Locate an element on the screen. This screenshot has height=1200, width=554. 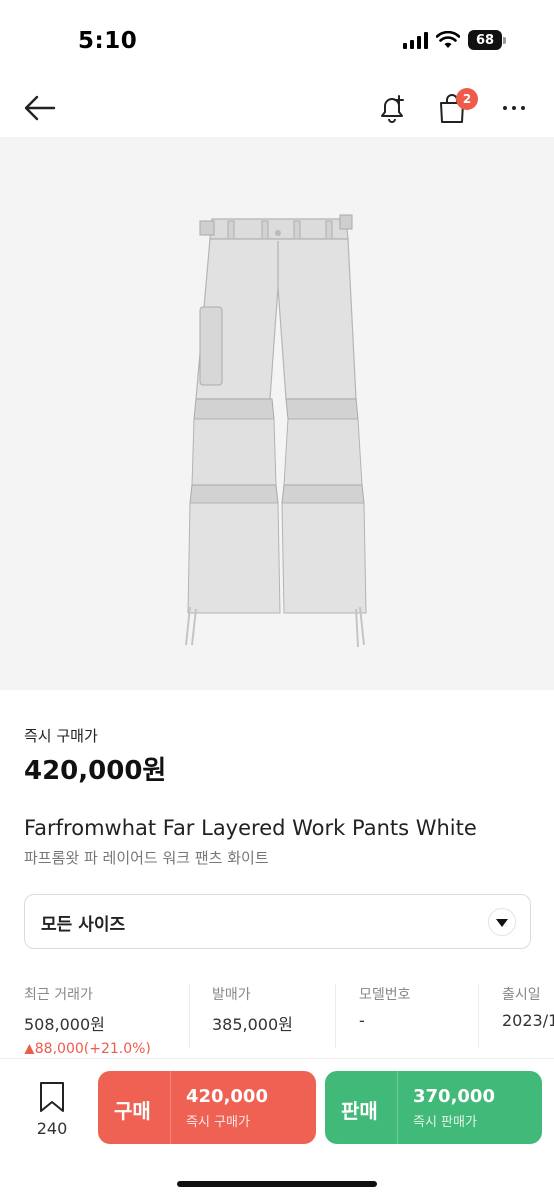
wishlist-button: 240 is located at coordinates (52, 1109).